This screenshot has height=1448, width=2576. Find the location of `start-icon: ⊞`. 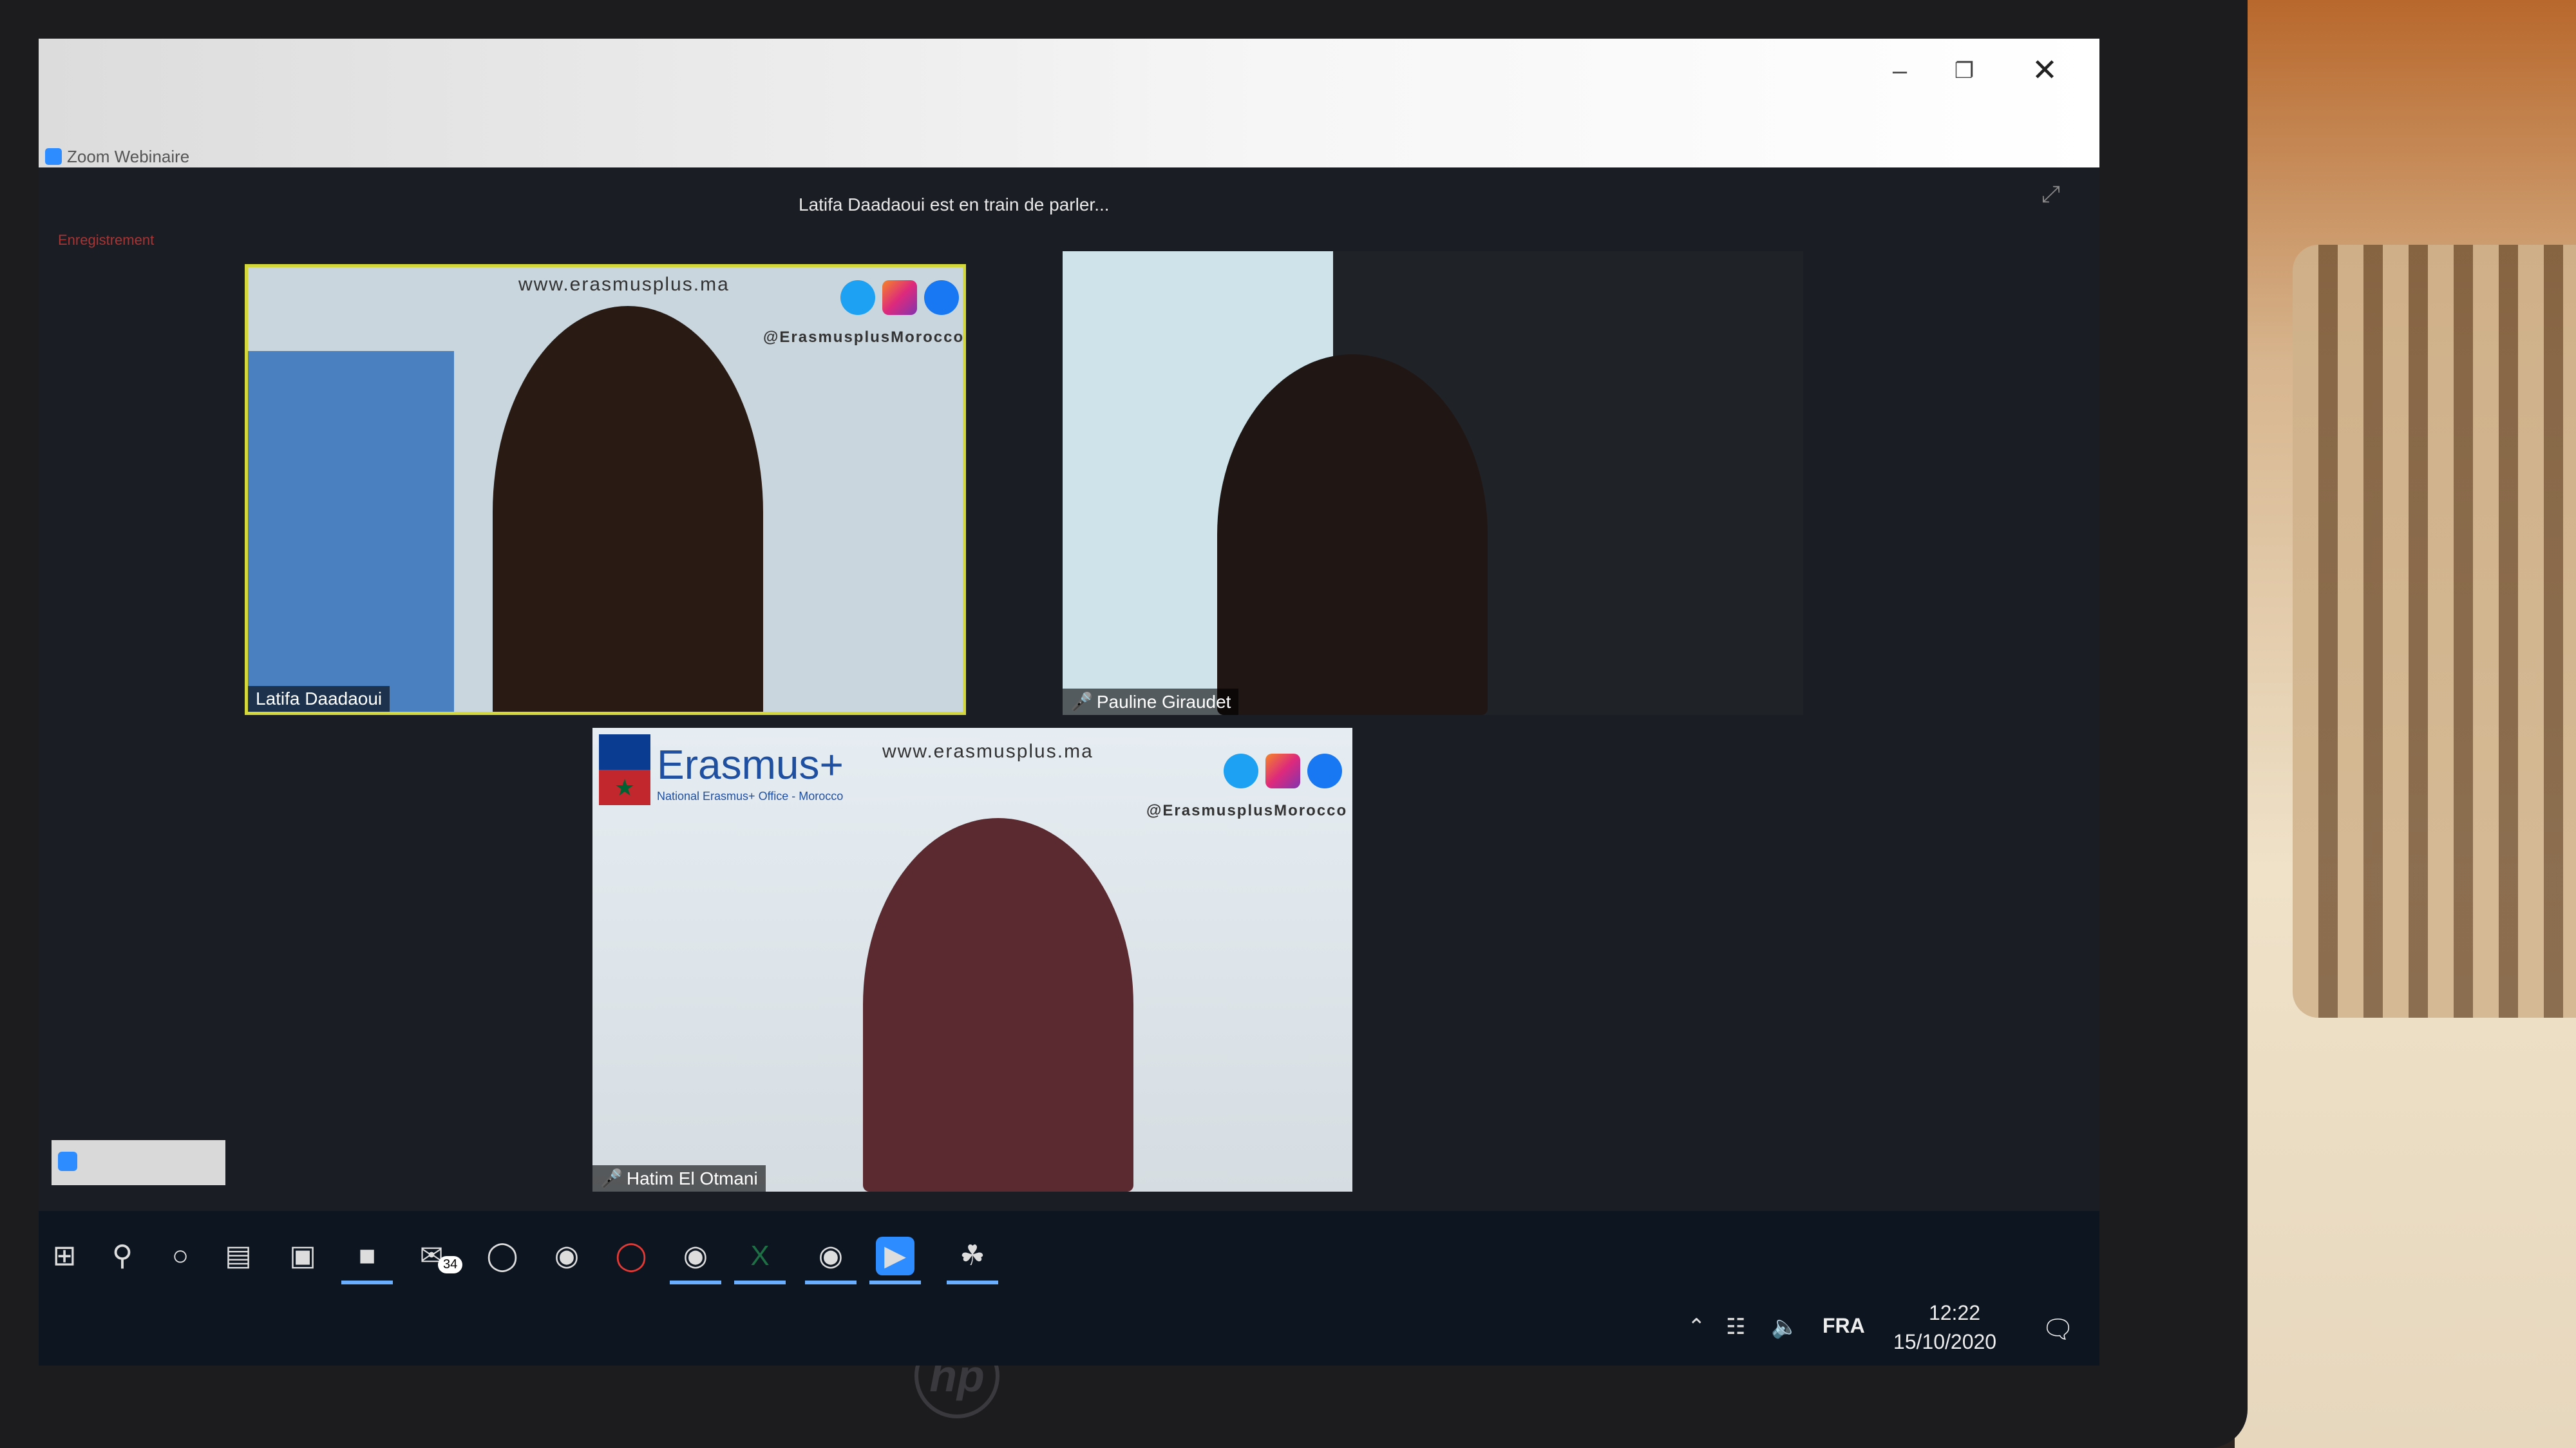

start-icon: ⊞ is located at coordinates (64, 1256).